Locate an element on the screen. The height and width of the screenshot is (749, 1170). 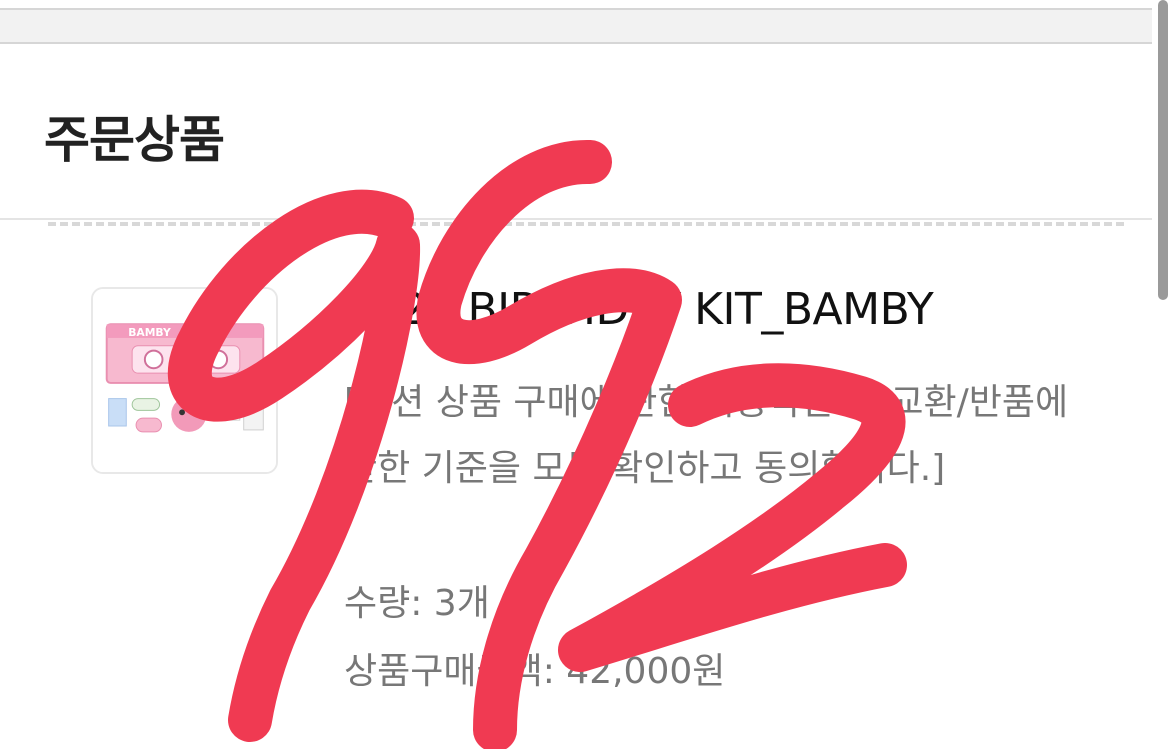
product-image: BAMBY is located at coordinates (184, 380).